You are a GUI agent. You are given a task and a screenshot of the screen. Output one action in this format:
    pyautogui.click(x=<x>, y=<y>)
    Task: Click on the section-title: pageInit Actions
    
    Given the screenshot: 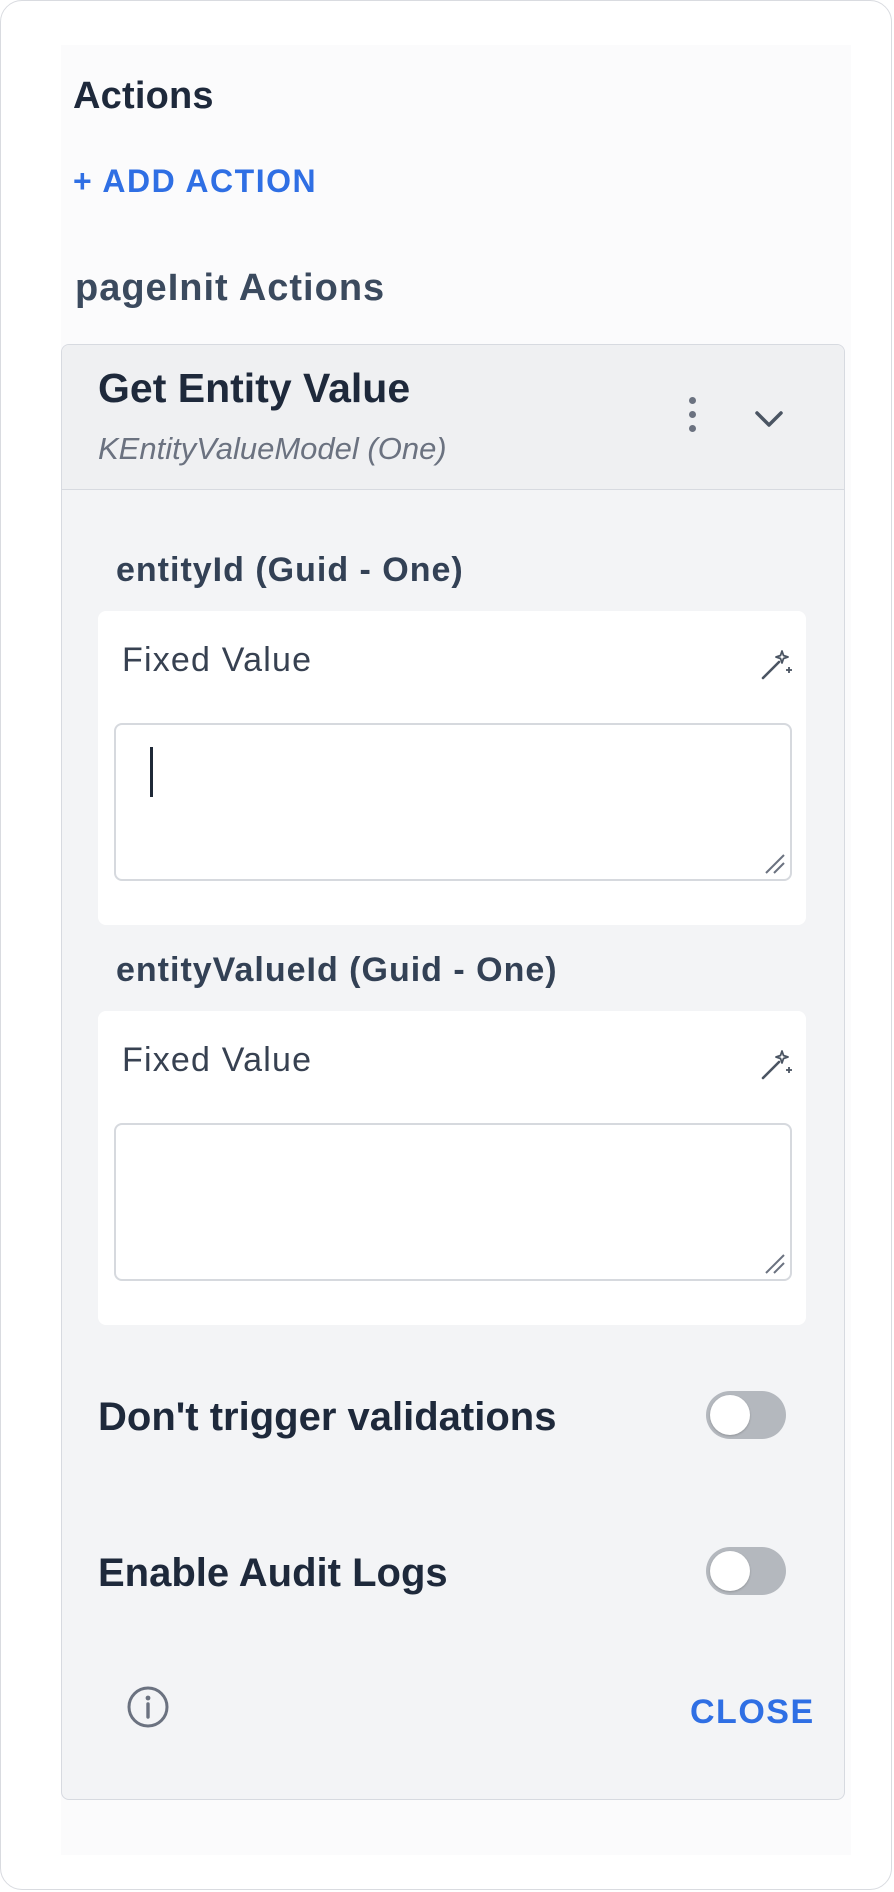 What is the action you would take?
    pyautogui.click(x=230, y=288)
    